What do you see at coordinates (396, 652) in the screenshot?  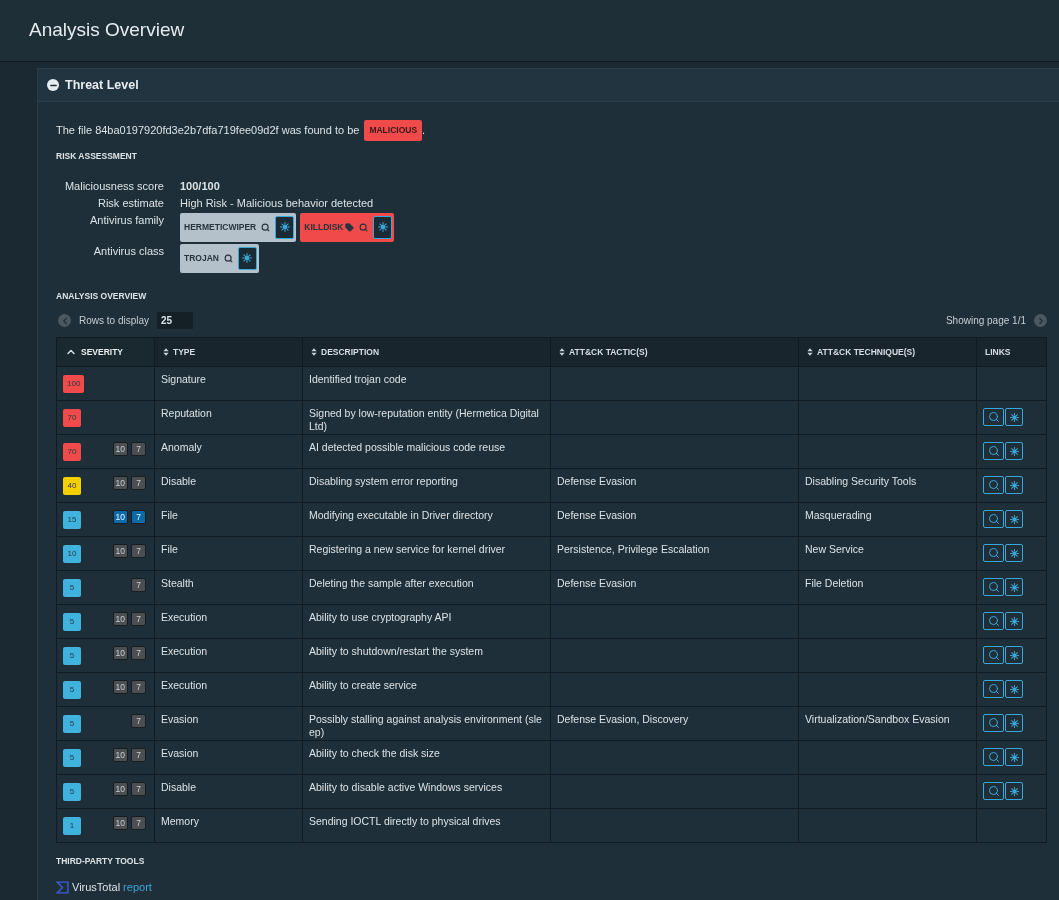 I see `table-cell-text: Ability to shutdown/restart the system` at bounding box center [396, 652].